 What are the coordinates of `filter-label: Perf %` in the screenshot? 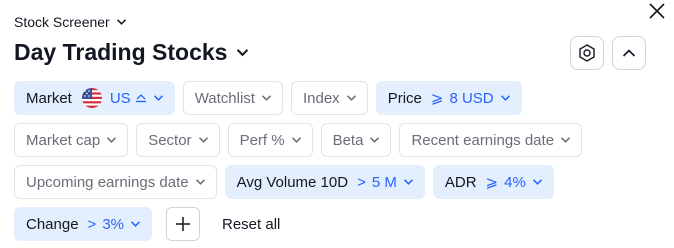 It's located at (262, 140).